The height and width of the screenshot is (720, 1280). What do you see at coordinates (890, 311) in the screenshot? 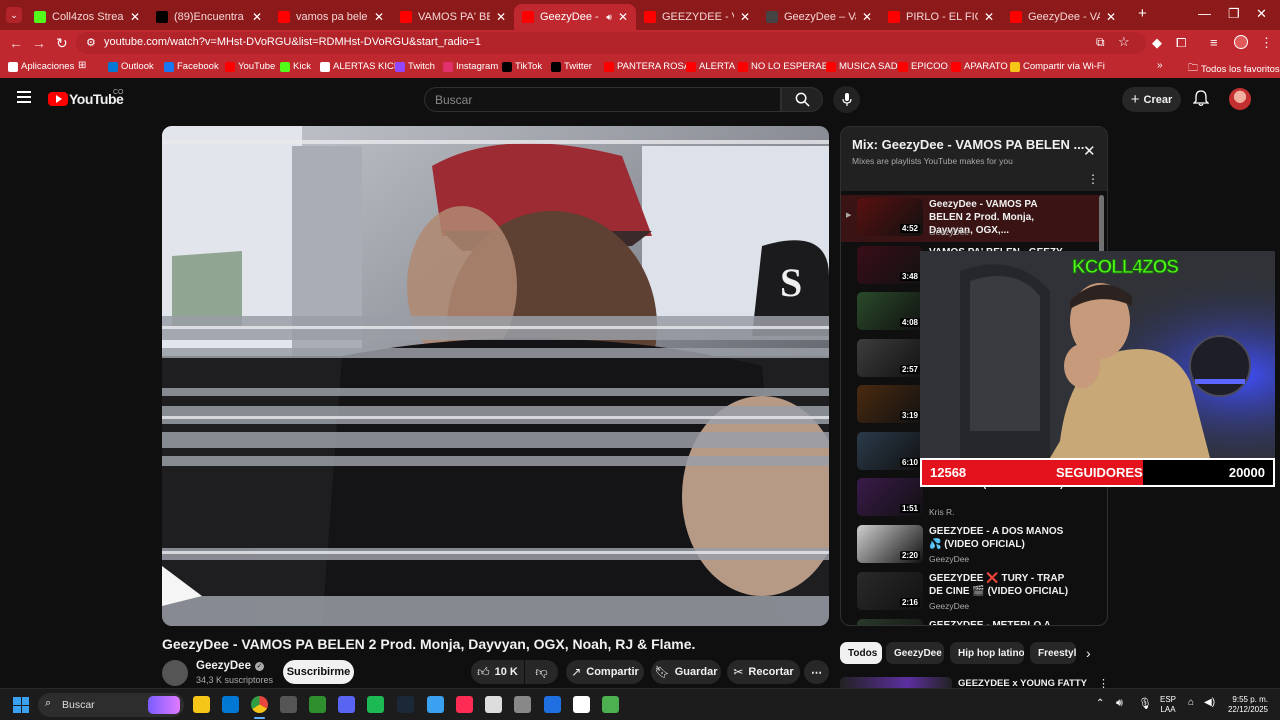
I see `playlist-thumbnail: 4:08` at bounding box center [890, 311].